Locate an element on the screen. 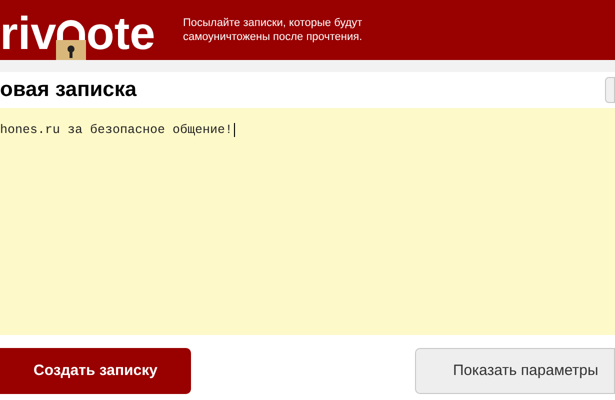 This screenshot has width=615, height=400. logo-text: ote is located at coordinates (121, 33).